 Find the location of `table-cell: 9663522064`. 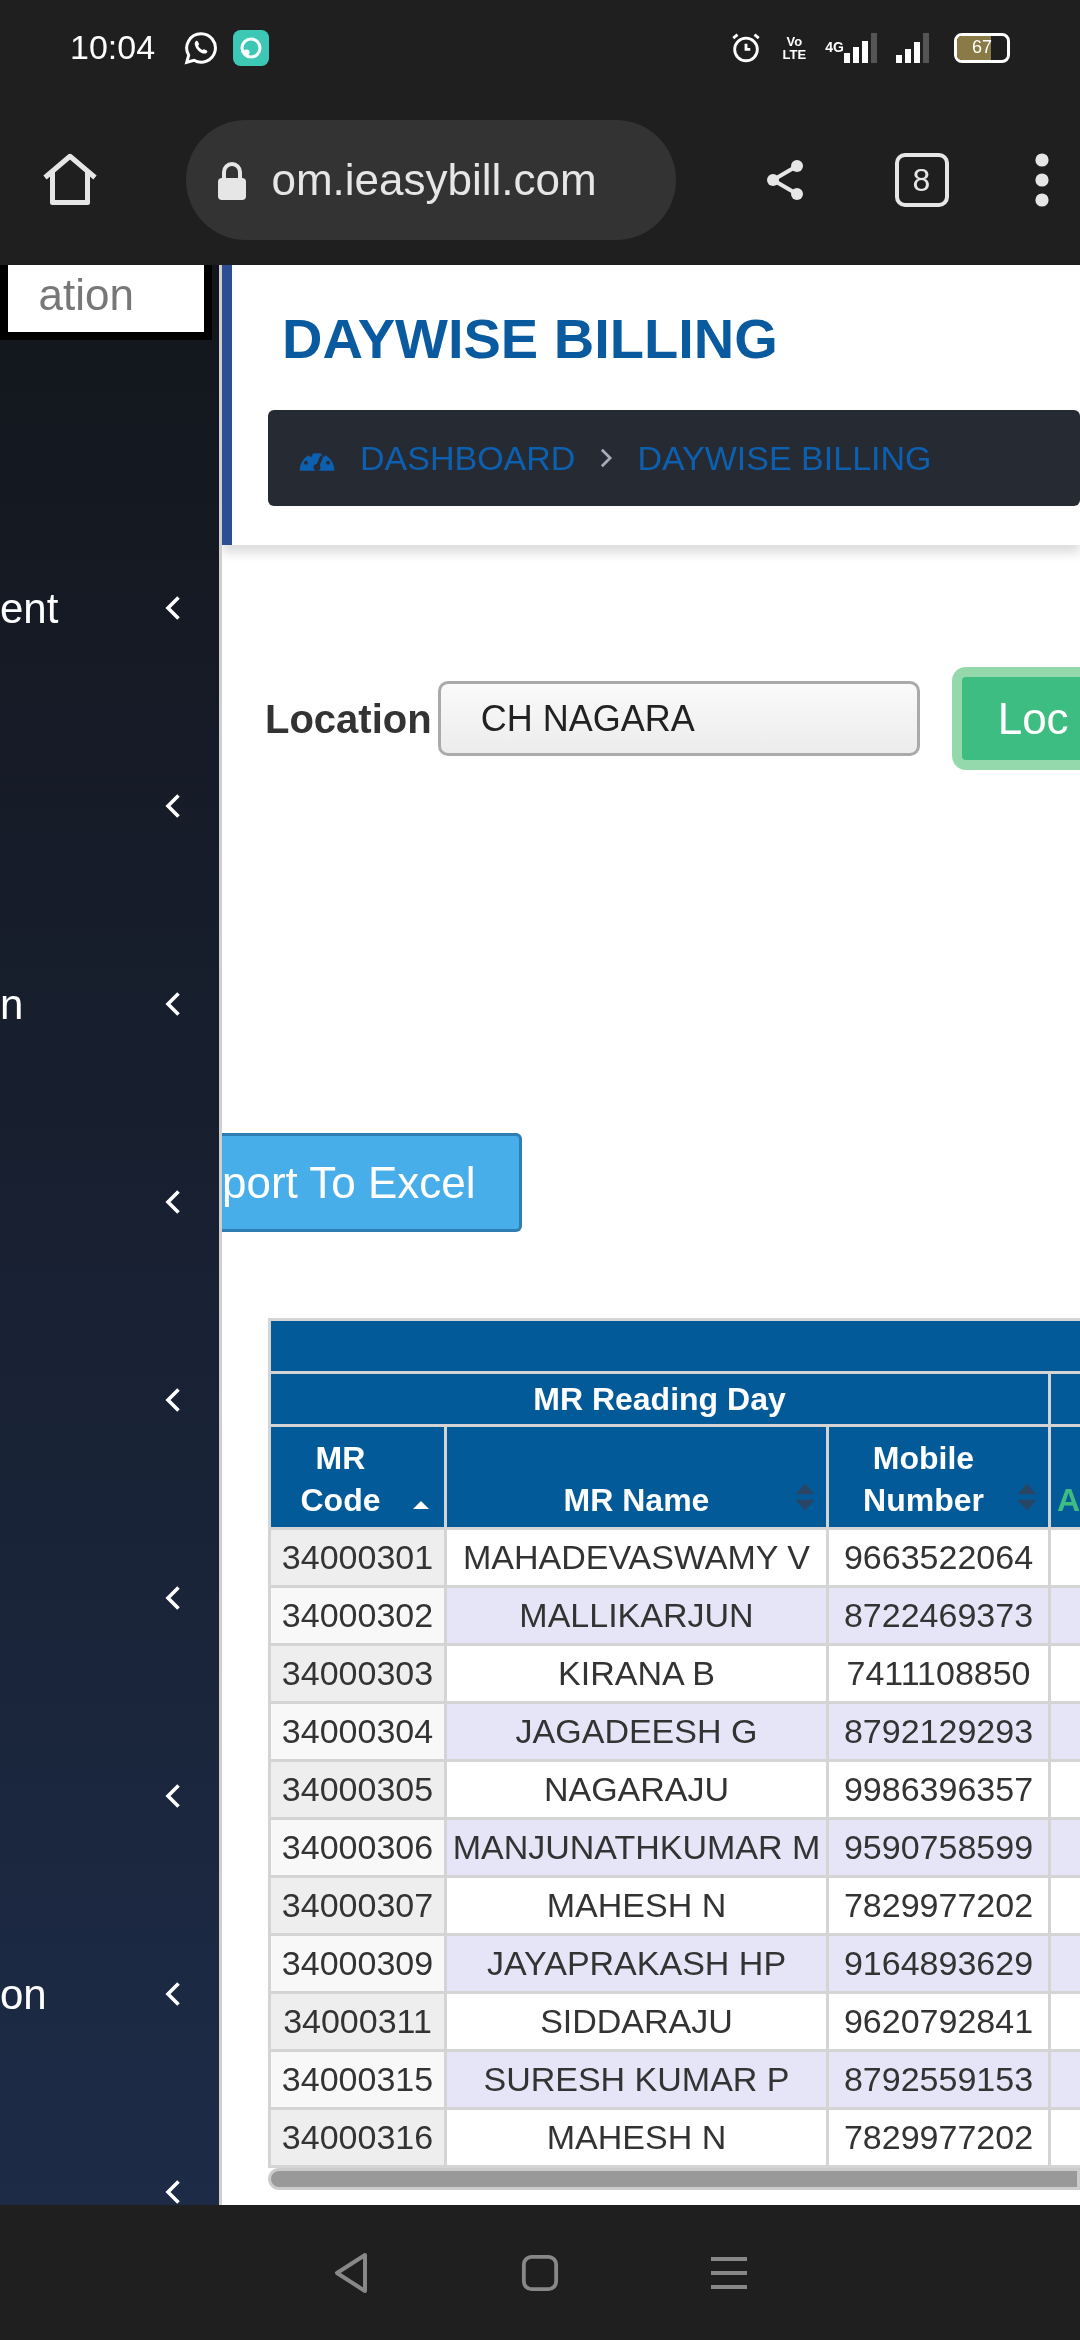

table-cell: 9663522064 is located at coordinates (938, 1557).